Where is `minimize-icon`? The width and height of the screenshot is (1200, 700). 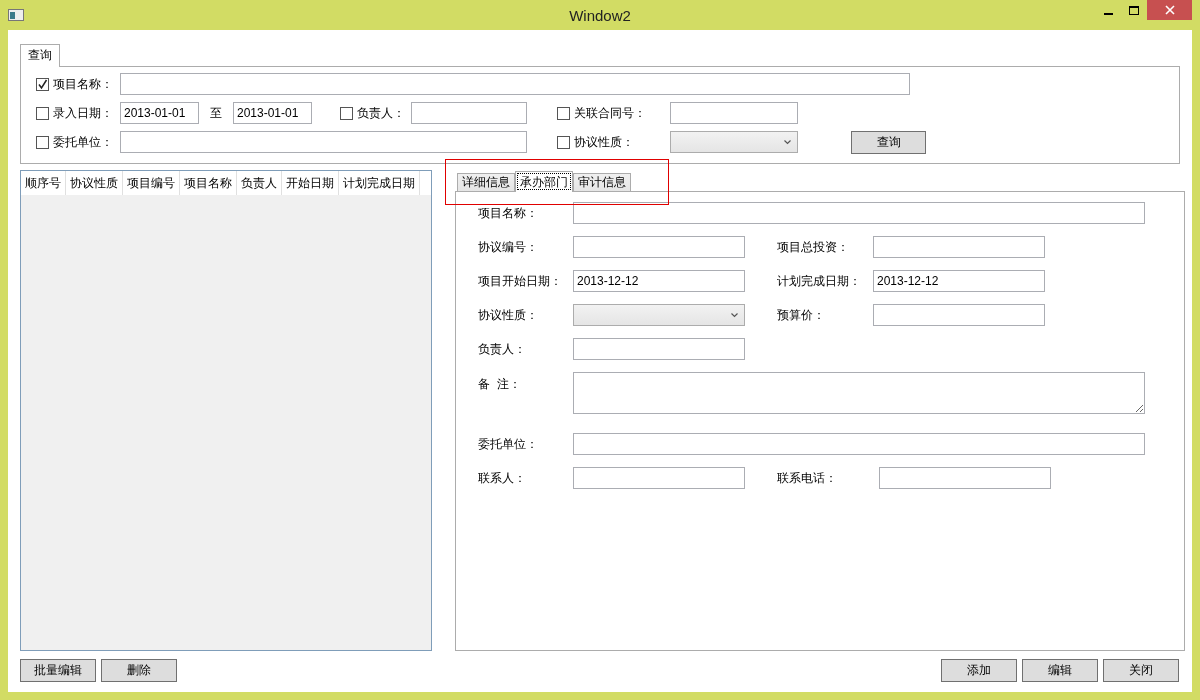
minimize-icon is located at coordinates (1108, 13).